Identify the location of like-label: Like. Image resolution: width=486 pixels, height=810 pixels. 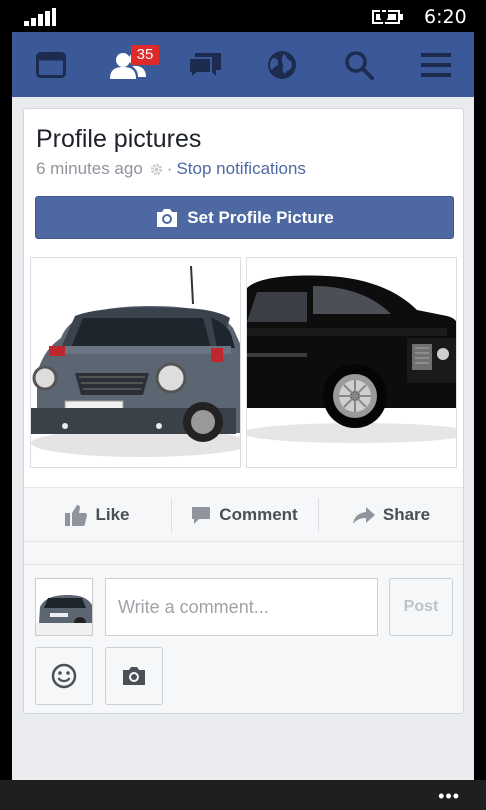
(112, 514).